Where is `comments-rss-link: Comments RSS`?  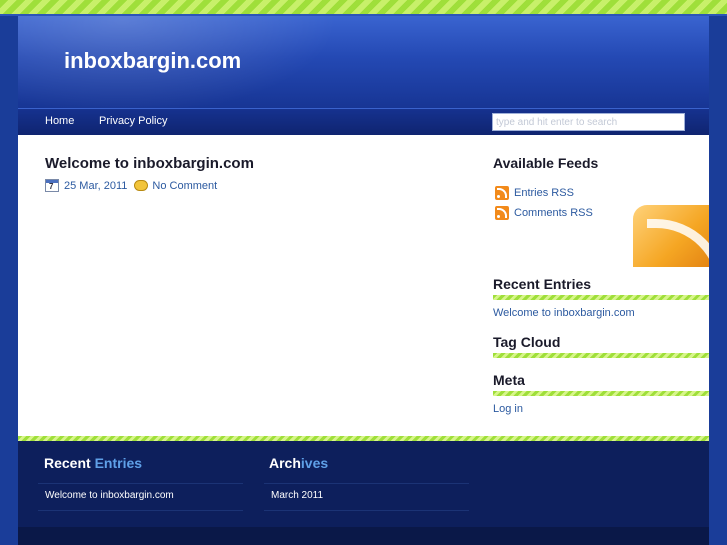 comments-rss-link: Comments RSS is located at coordinates (544, 213).